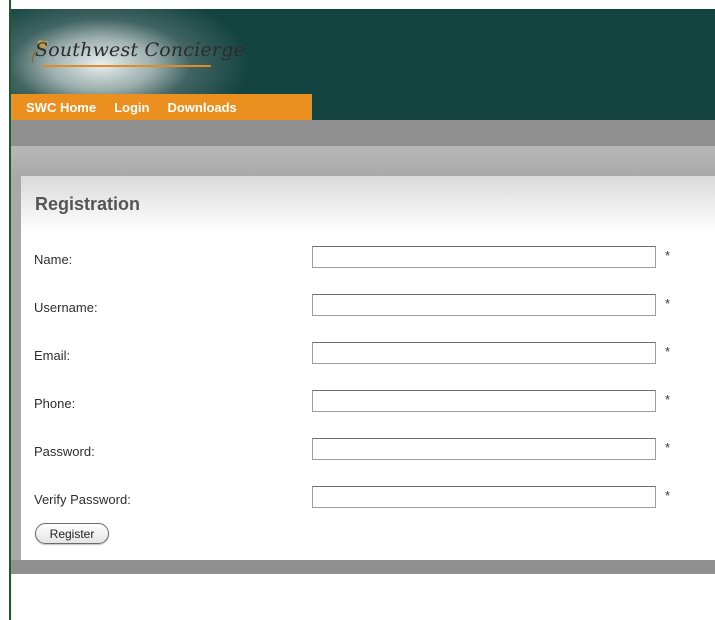  What do you see at coordinates (368, 205) in the screenshot?
I see `panel-header: Registration` at bounding box center [368, 205].